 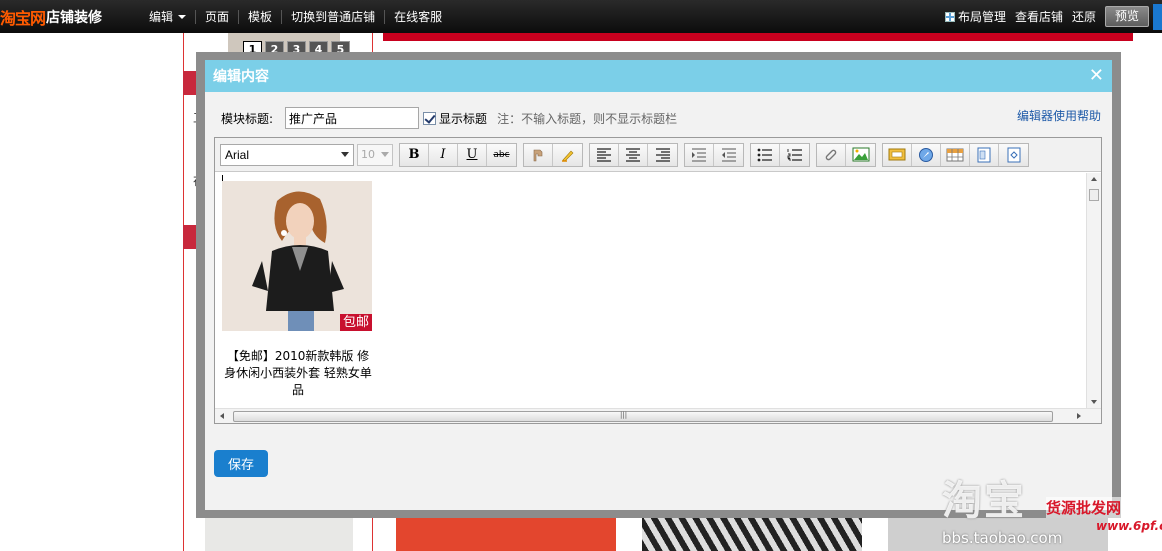 I want to click on horizontal-scrollbar: |||, so click(x=658, y=415).